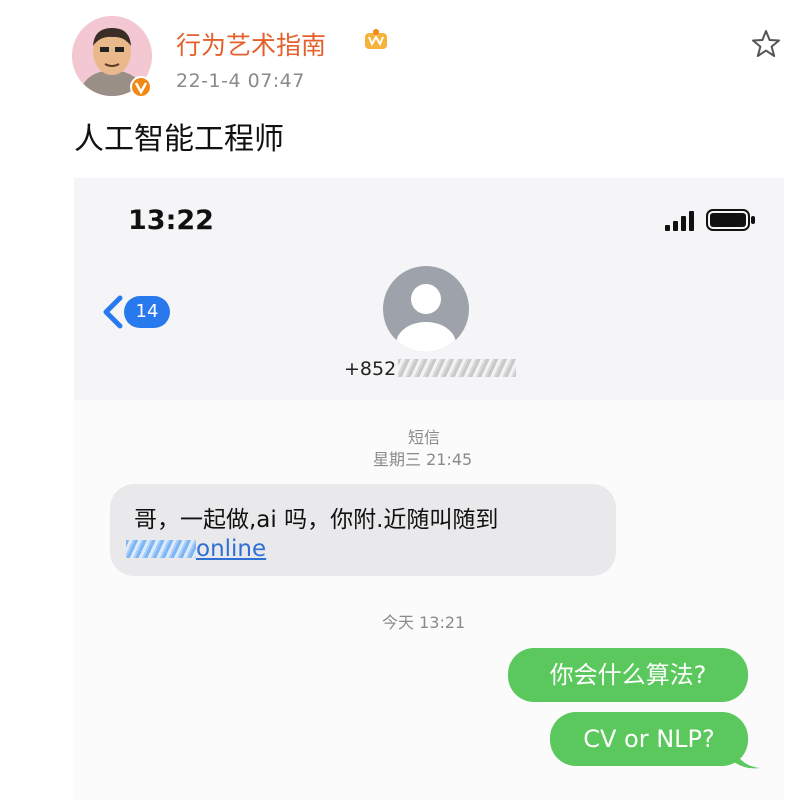  Describe the element at coordinates (231, 549) in the screenshot. I see `link-suffix: online` at that location.